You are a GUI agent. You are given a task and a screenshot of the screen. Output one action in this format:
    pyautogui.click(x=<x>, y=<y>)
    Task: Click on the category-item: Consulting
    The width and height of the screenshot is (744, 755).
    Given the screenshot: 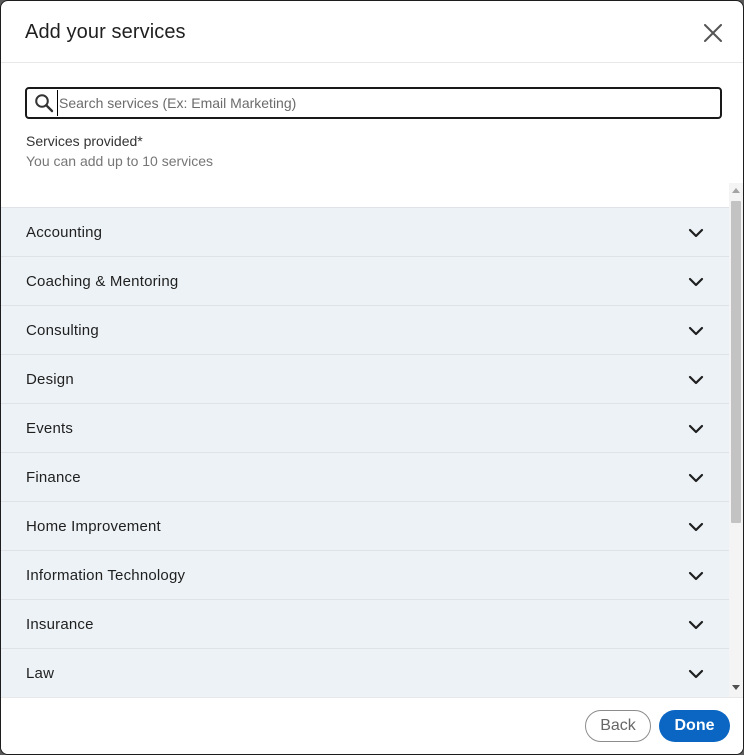 What is the action you would take?
    pyautogui.click(x=365, y=329)
    